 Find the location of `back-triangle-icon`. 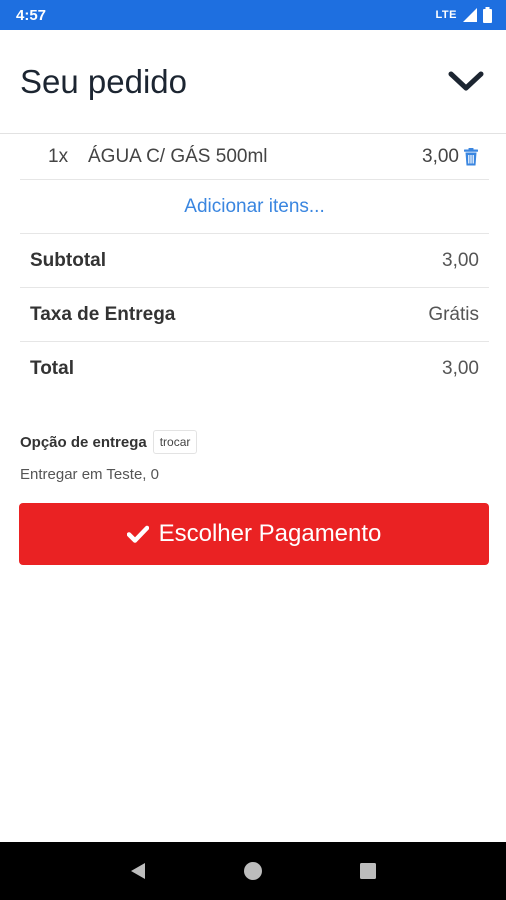

back-triangle-icon is located at coordinates (137, 871).